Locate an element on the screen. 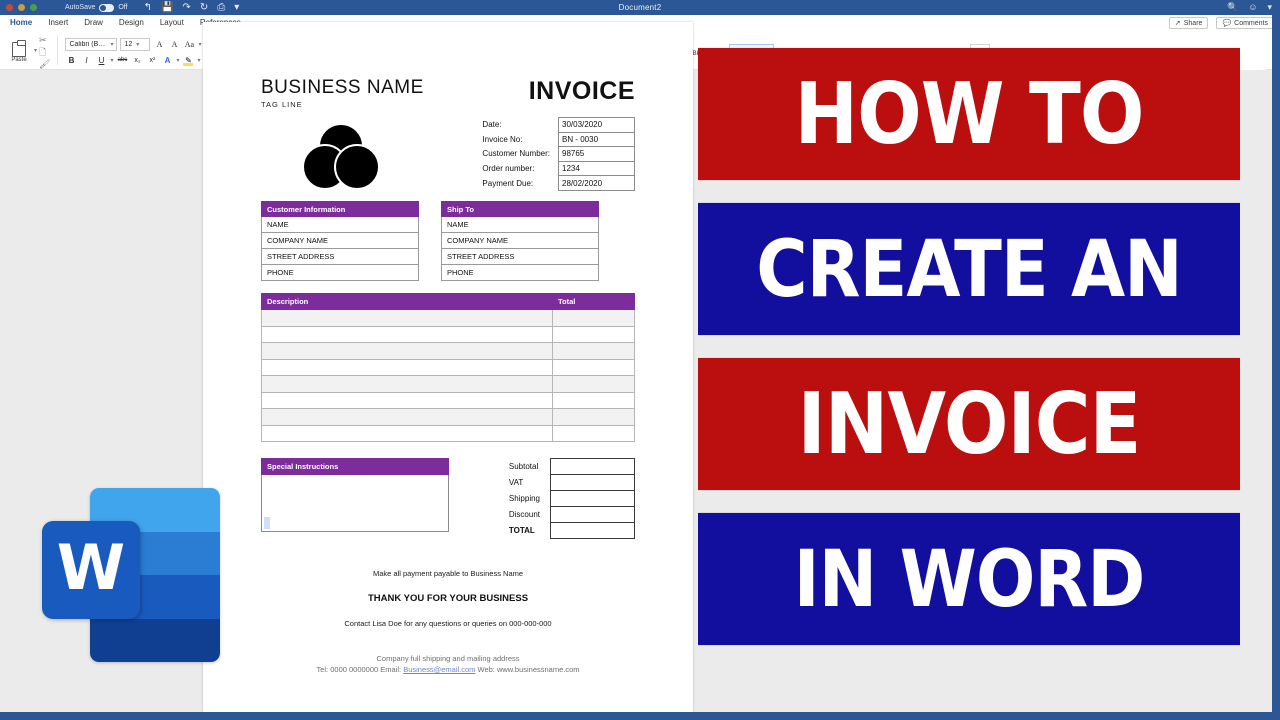 The height and width of the screenshot is (720, 1280). comments-button: 💬 Comments is located at coordinates (1245, 23).